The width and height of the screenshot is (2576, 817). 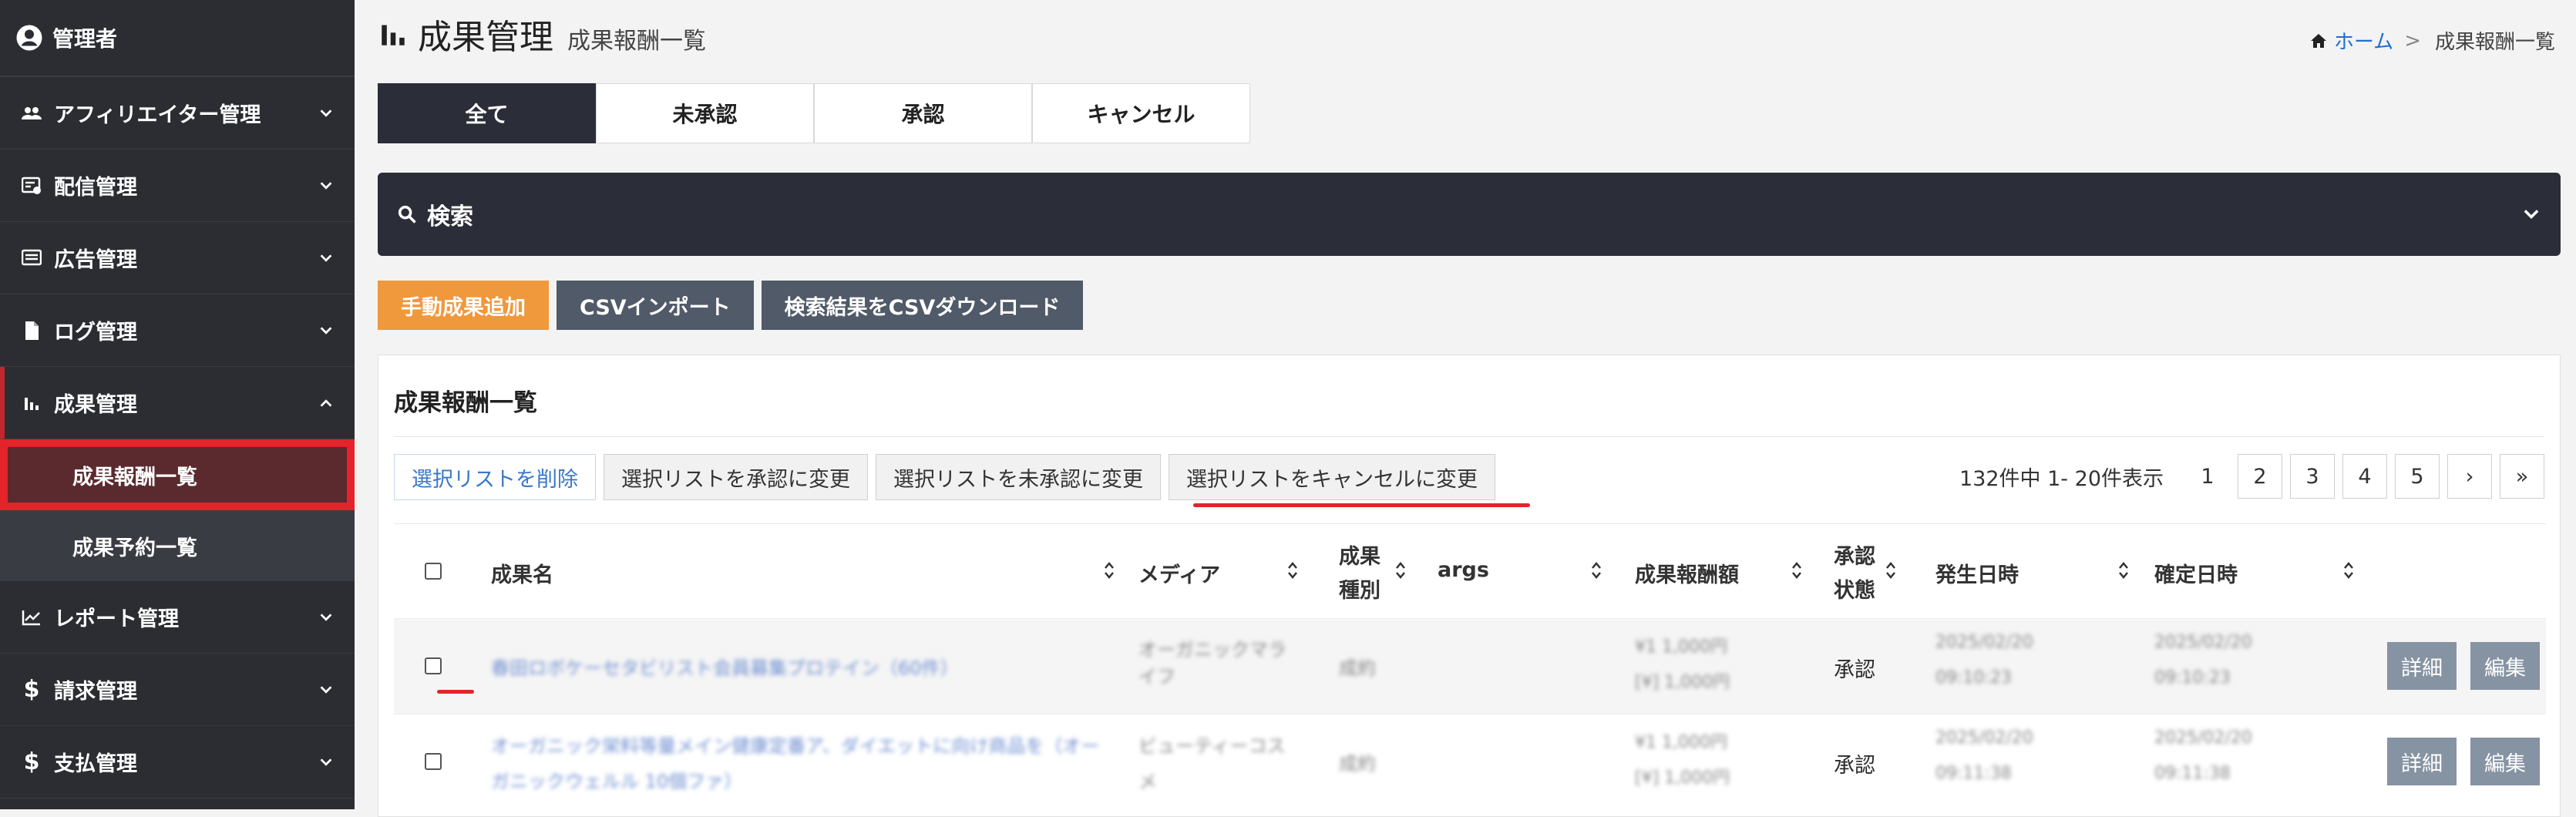 I want to click on bulk-unapprove-button: 選択リストを未承認に変更, so click(x=1018, y=477).